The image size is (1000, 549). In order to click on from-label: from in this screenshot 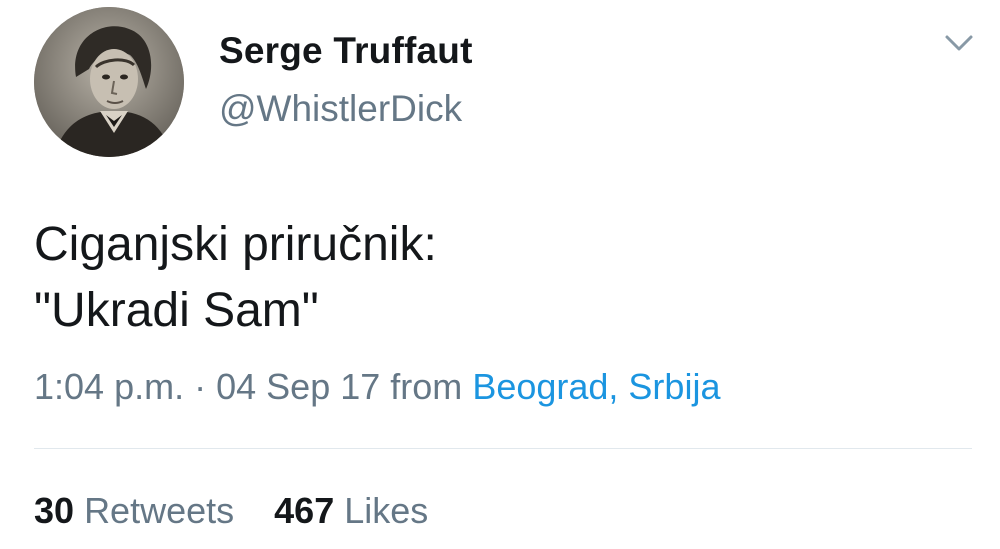, I will do `click(426, 386)`.